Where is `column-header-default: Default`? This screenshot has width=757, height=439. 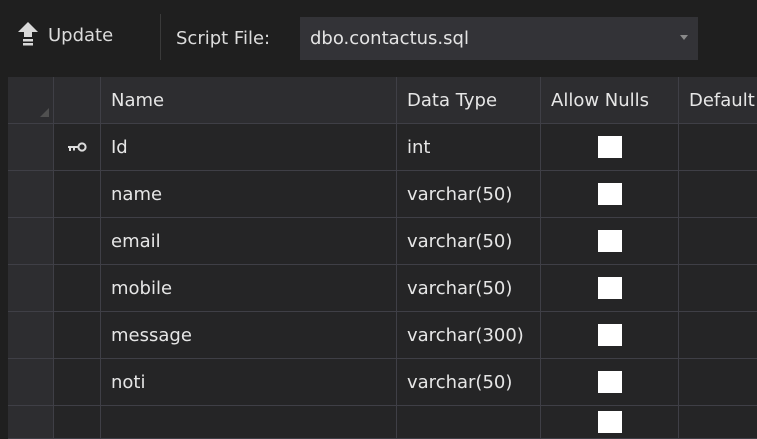 column-header-default: Default is located at coordinates (718, 100).